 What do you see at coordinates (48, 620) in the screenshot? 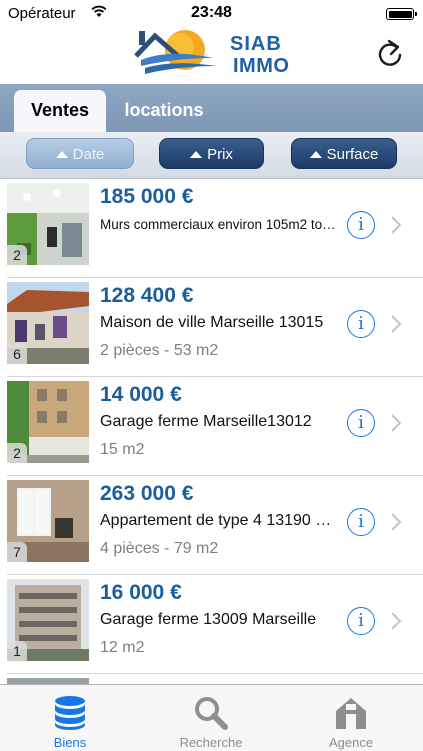
I see `listing-photo: 1` at bounding box center [48, 620].